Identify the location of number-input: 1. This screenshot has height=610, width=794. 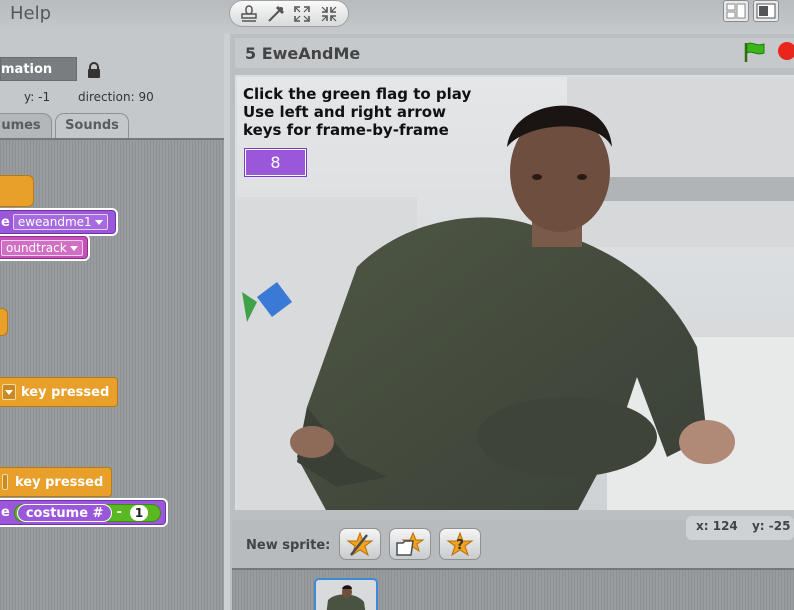
(139, 512).